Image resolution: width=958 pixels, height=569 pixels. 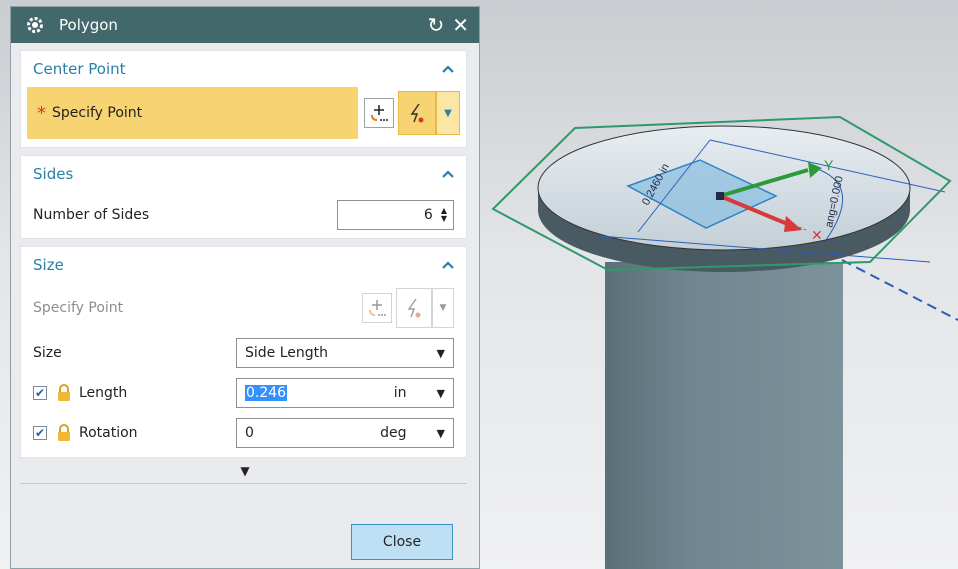 I want to click on center-point-title: Center Point, so click(x=79, y=69).